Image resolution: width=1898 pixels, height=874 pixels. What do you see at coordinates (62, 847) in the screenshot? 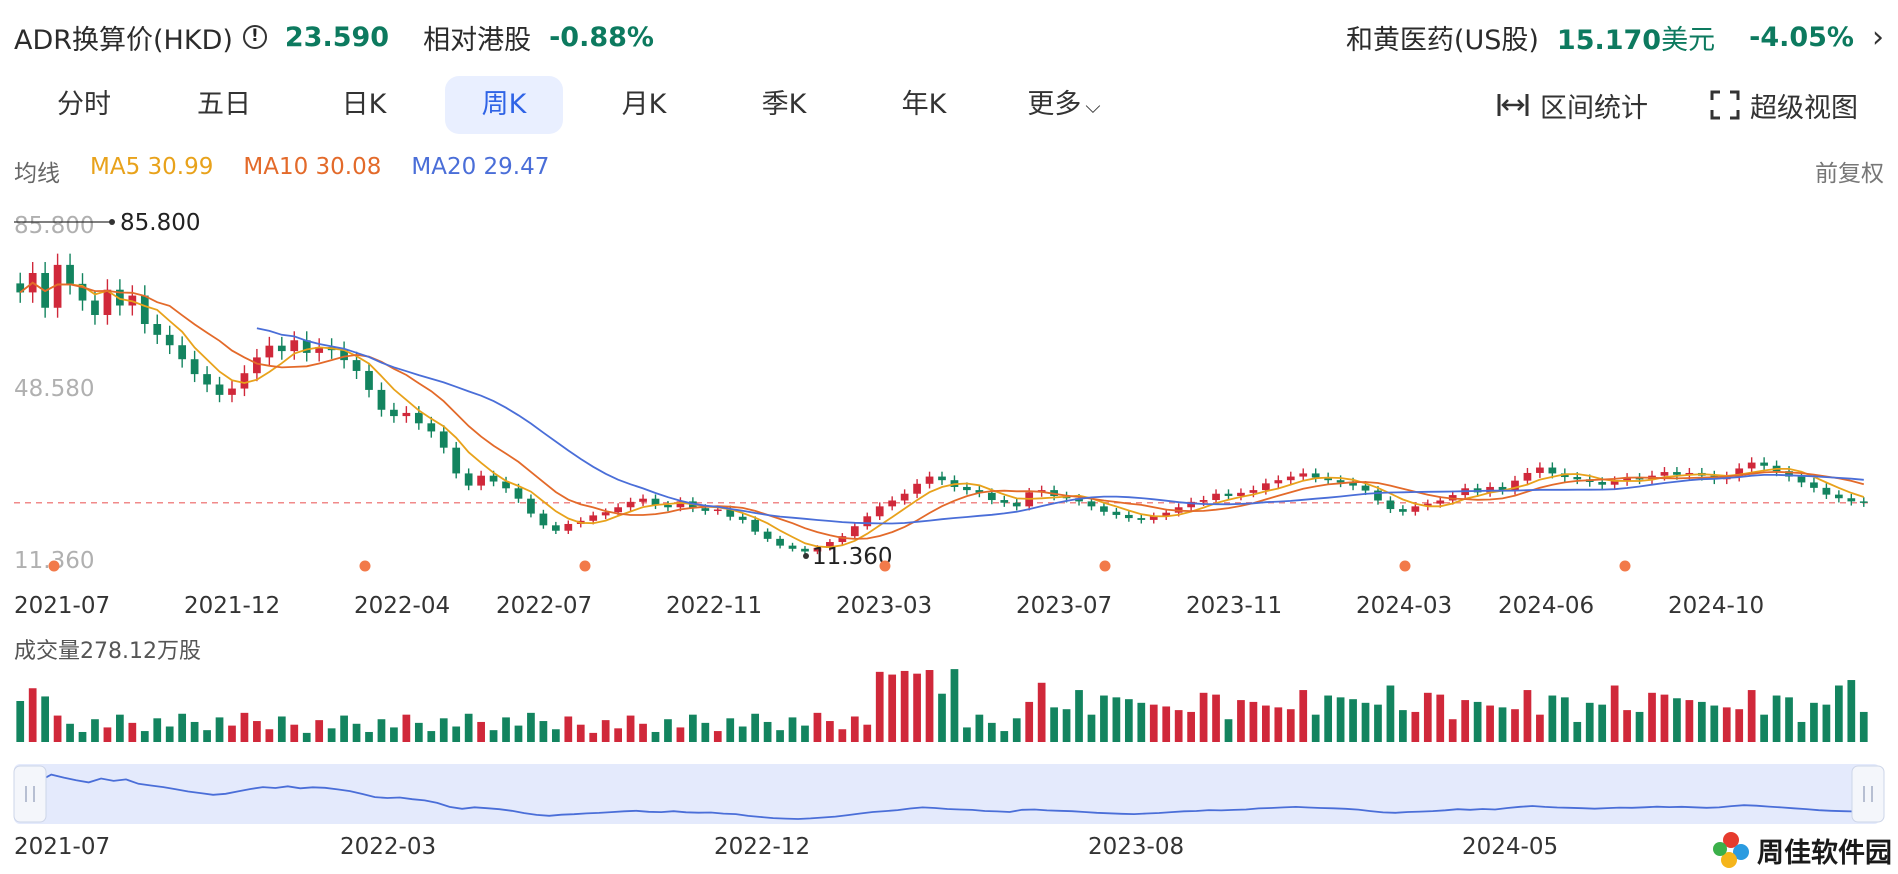
I see `range-tick-label: 2021-07` at bounding box center [62, 847].